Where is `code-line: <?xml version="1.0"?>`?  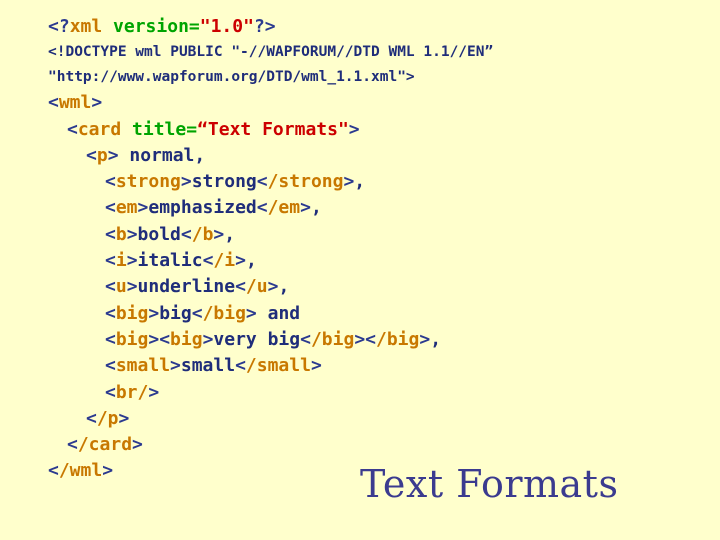
code-line: <?xml version="1.0"?> is located at coordinates (360, 27).